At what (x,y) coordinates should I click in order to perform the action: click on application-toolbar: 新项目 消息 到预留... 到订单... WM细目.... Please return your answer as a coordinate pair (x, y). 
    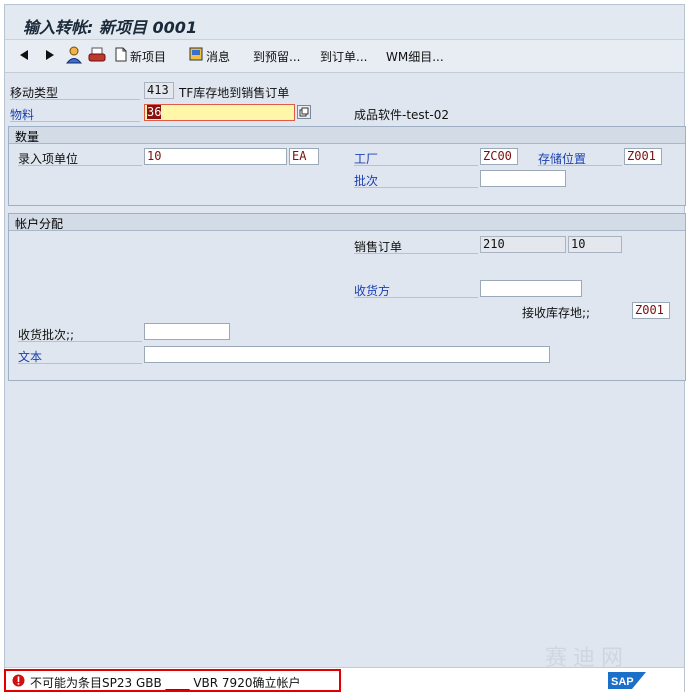
    Looking at the image, I should click on (344, 56).